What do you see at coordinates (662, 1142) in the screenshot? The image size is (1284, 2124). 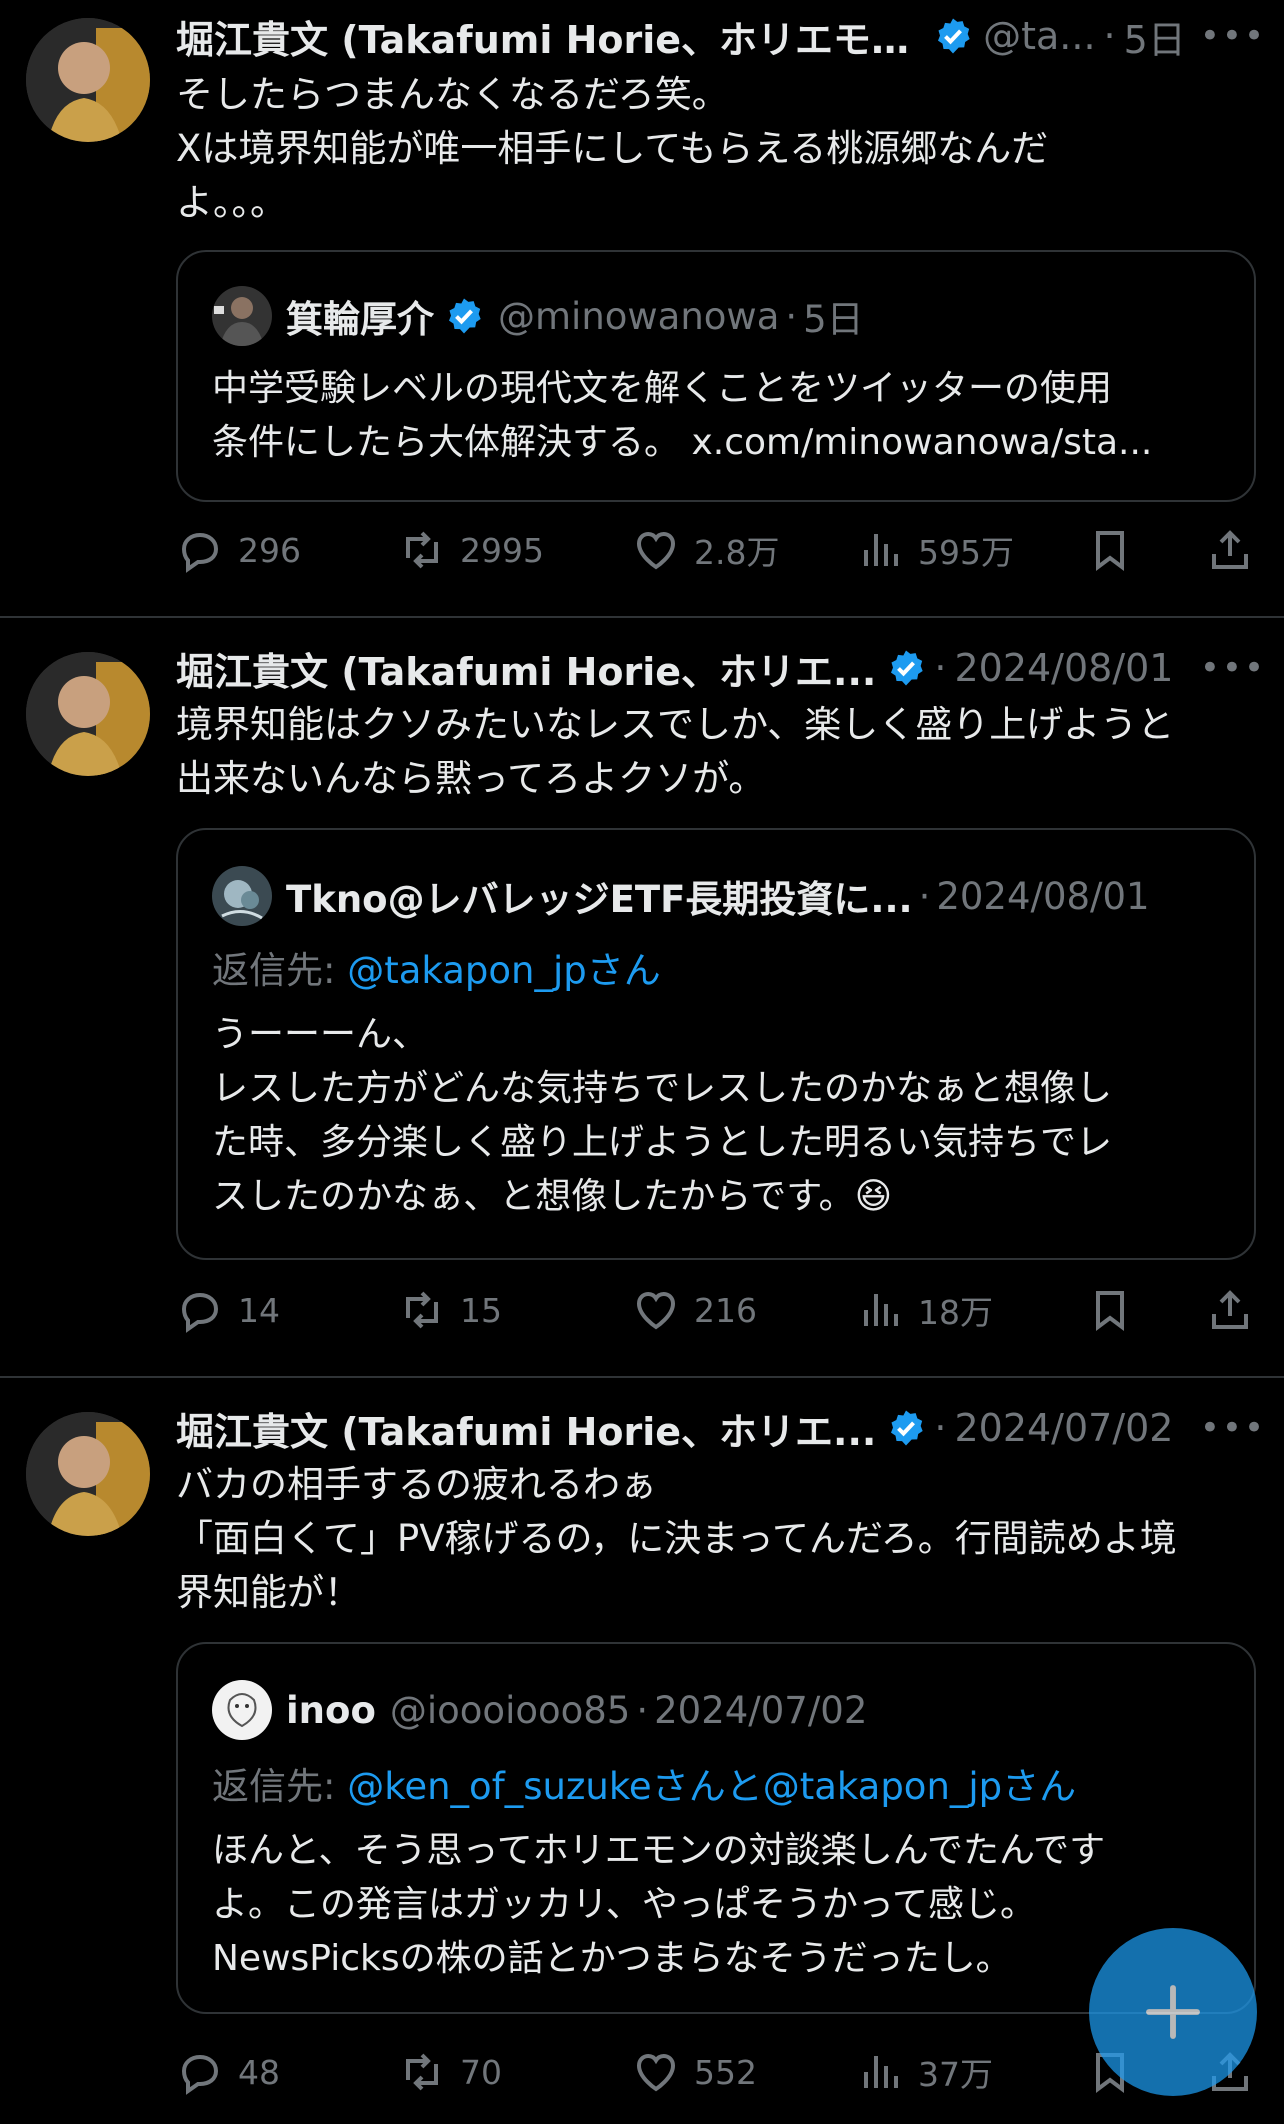 I see `quoted-text-line: た時、多分楽しく盛り上げようとした明るい気持ちでレ` at bounding box center [662, 1142].